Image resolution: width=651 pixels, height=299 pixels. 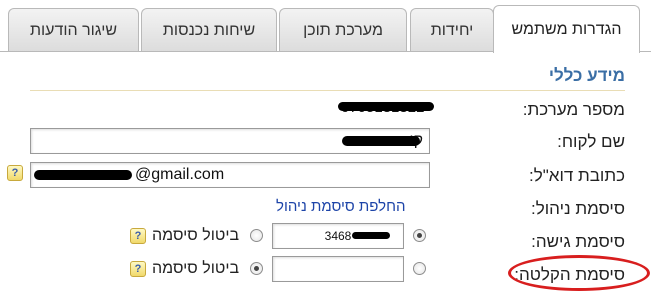 I want to click on section-title: מידע כללי, so click(x=586, y=75).